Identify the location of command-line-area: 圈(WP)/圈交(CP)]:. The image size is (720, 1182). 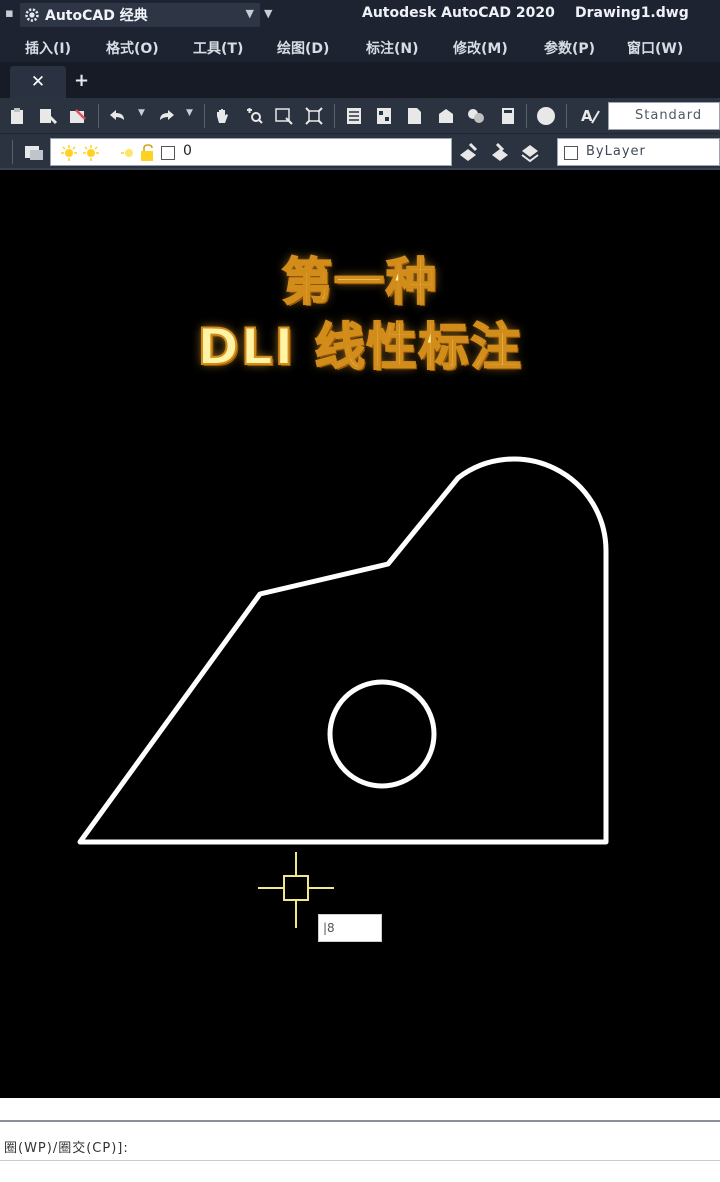
(360, 1140).